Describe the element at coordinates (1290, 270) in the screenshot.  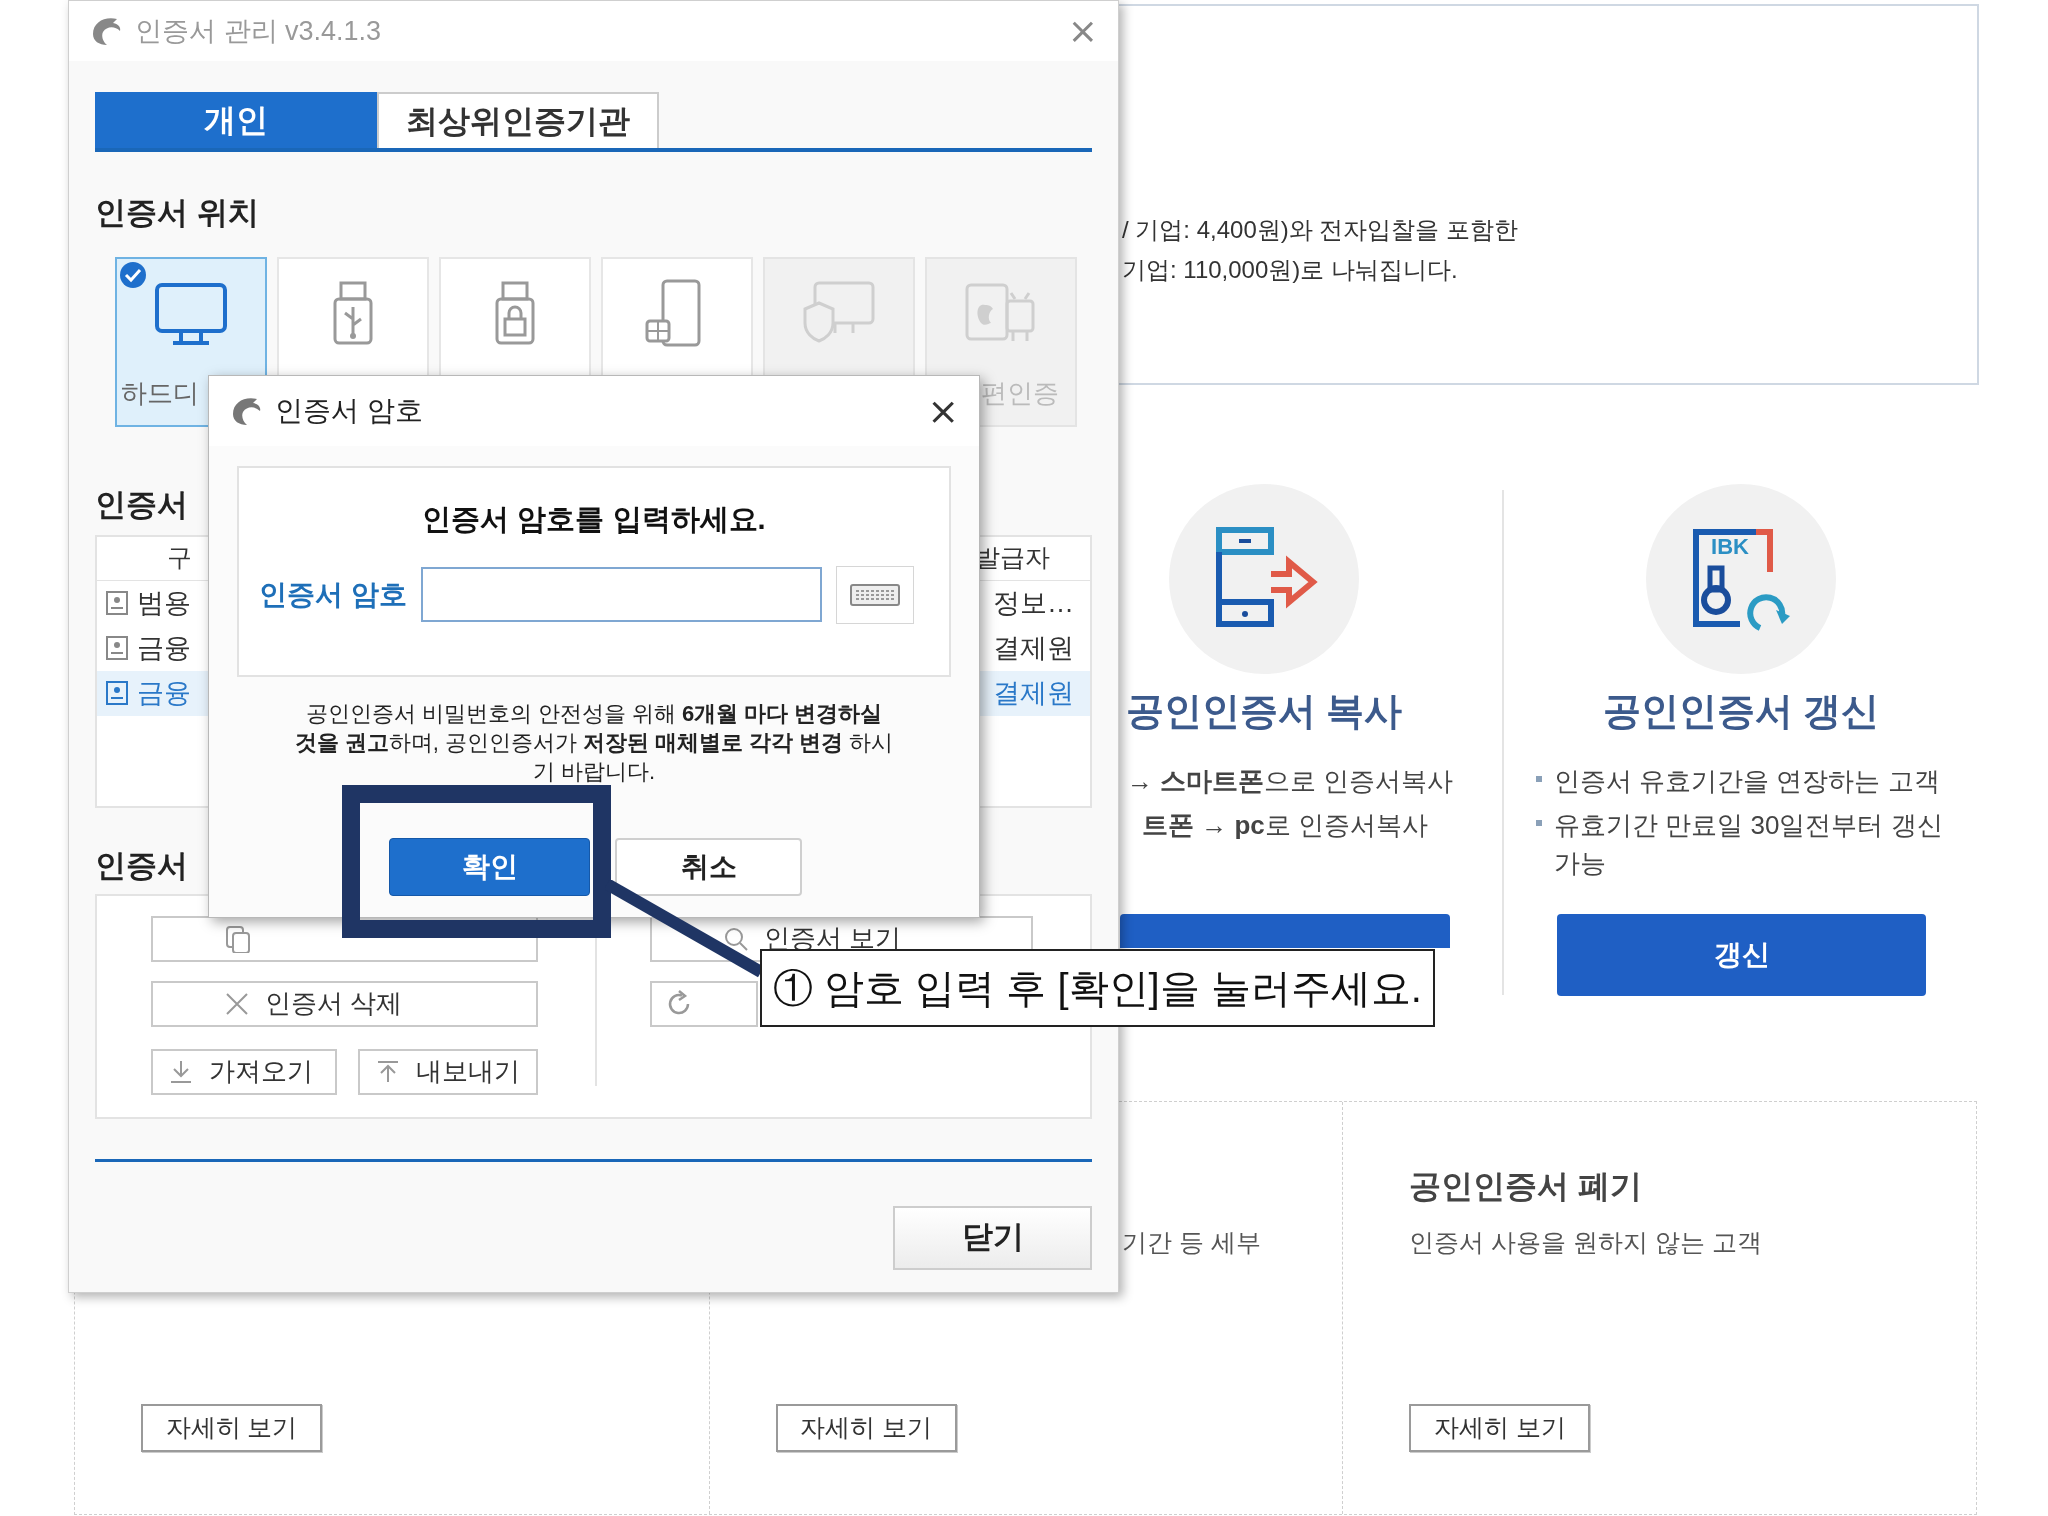
I see `info-text: 기업: 110,000원)로 나눠집니다.` at that location.